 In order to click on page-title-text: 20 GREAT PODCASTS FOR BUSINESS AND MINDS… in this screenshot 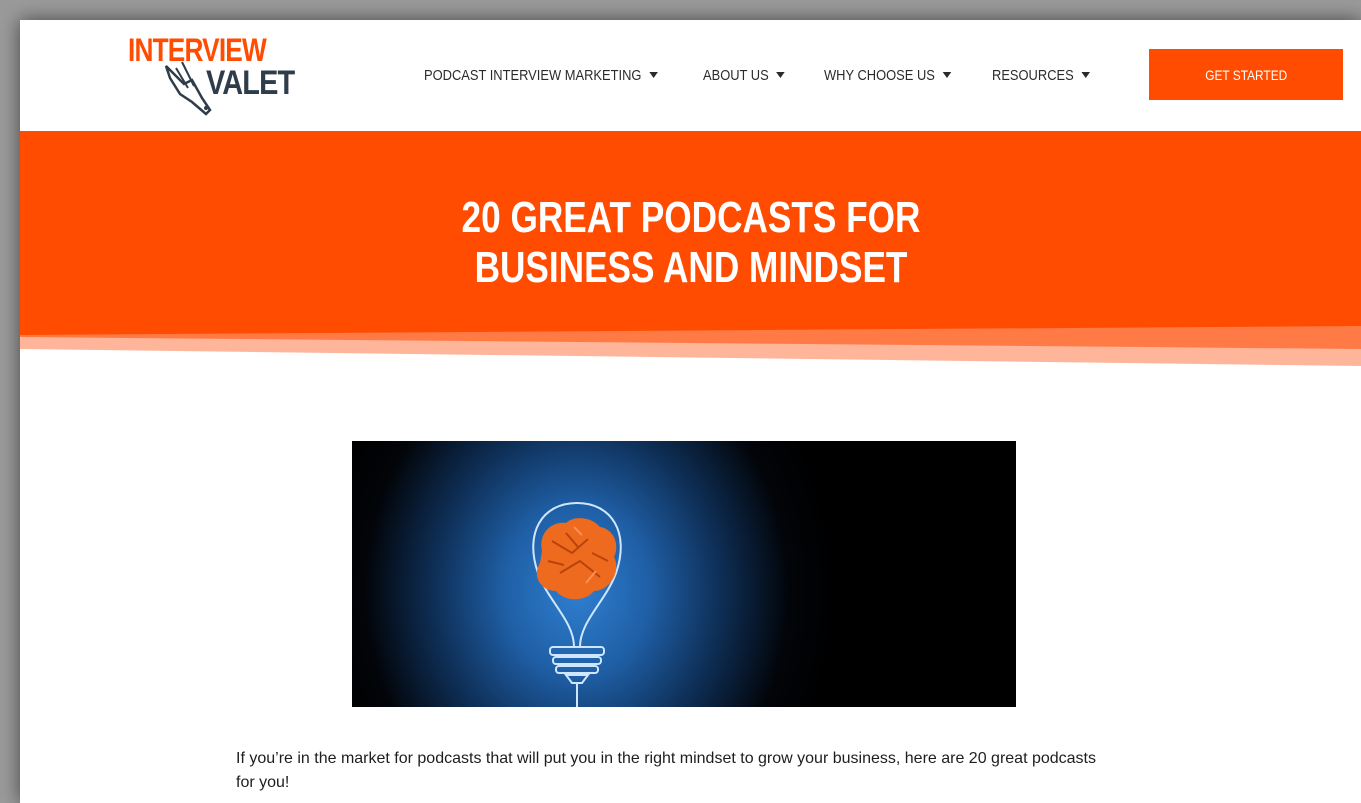, I will do `click(690, 242)`.